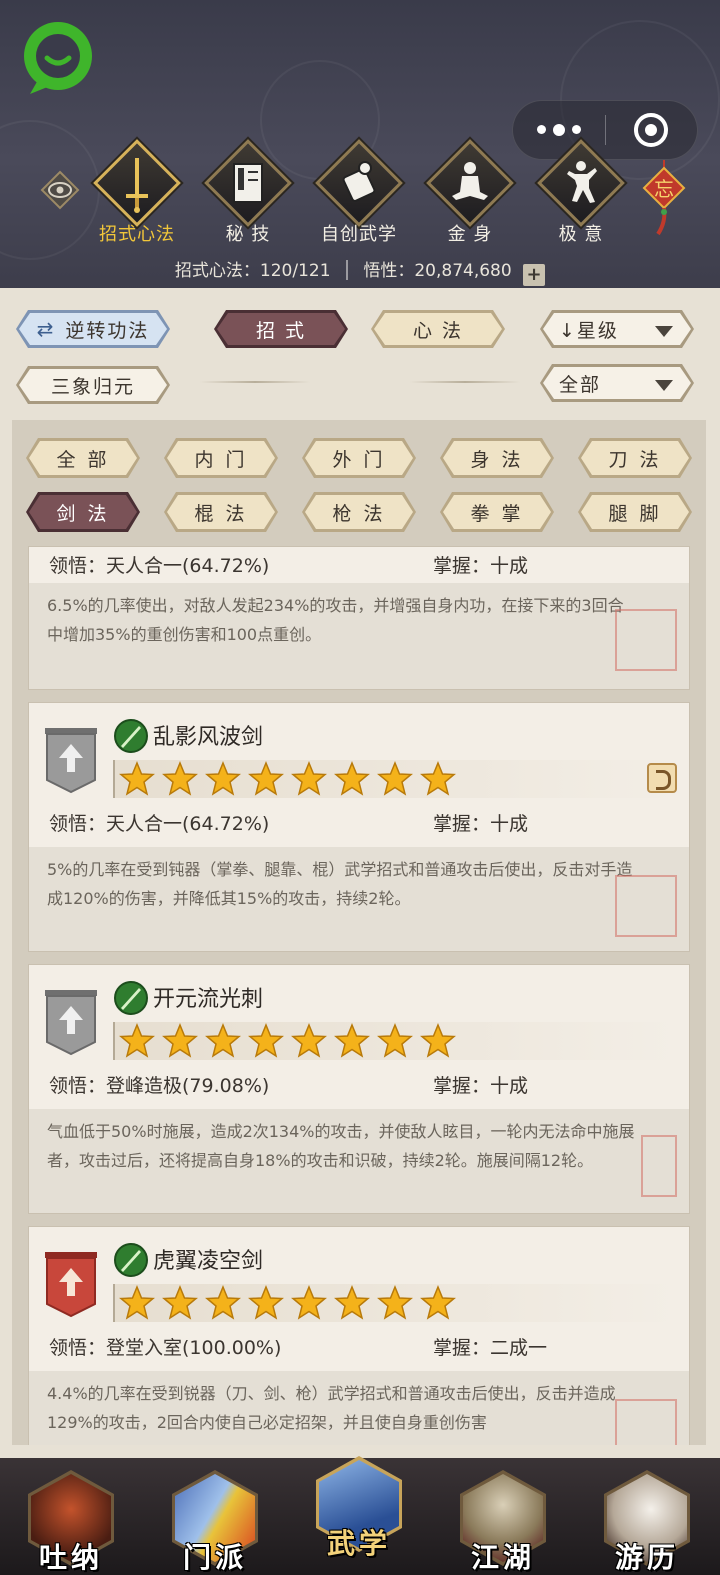  What do you see at coordinates (502, 1557) in the screenshot?
I see `bottom-tab-label: 江湖` at bounding box center [502, 1557].